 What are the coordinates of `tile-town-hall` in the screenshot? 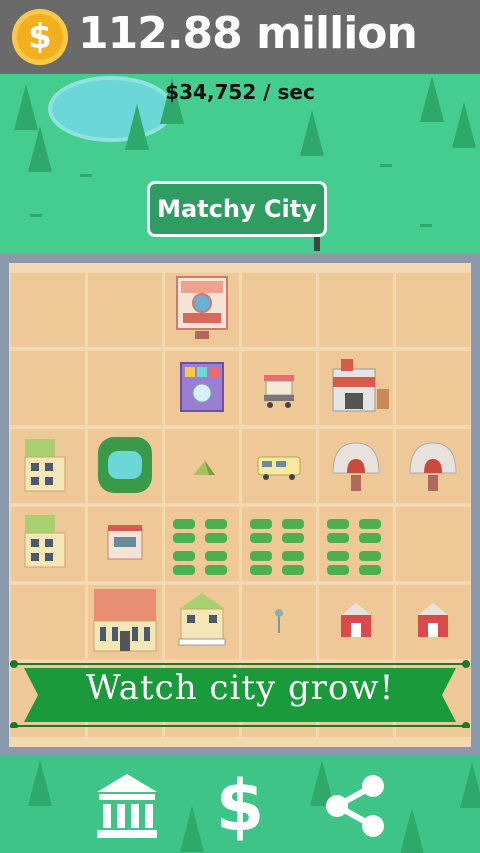 It's located at (125, 622).